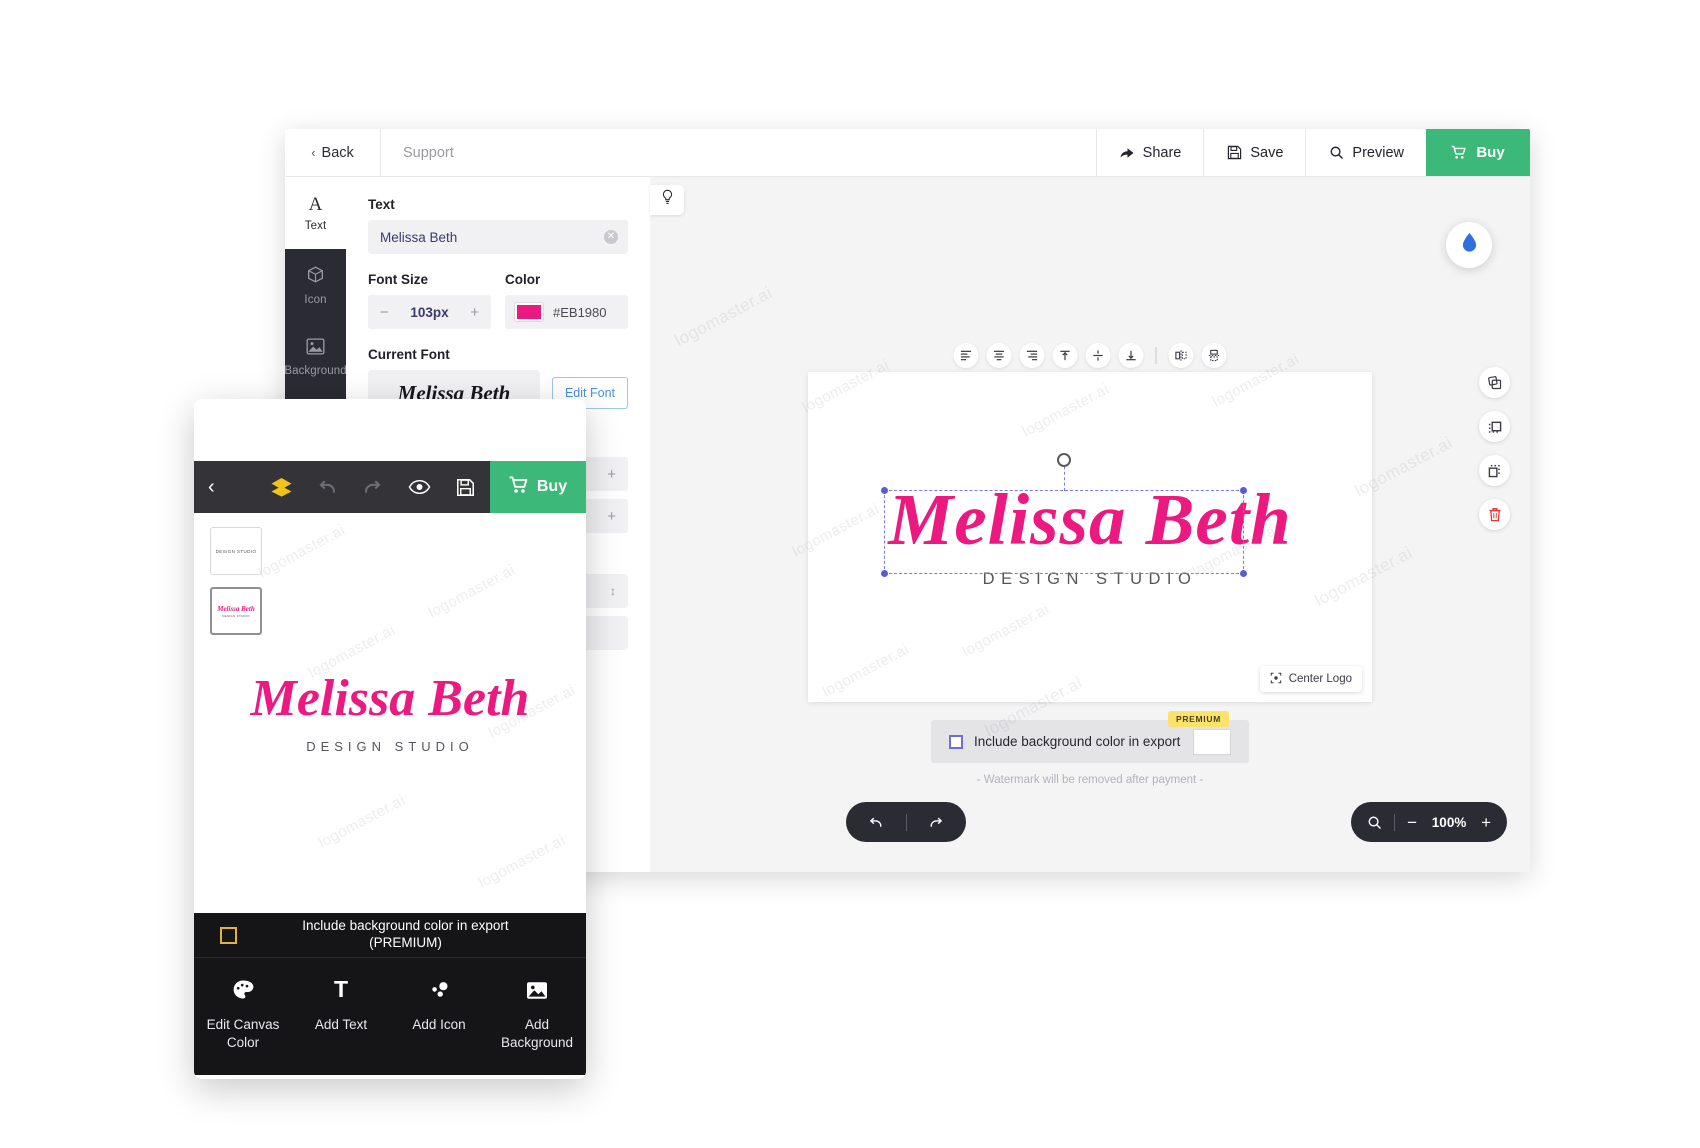 The height and width of the screenshot is (1148, 1700). Describe the element at coordinates (428, 152) in the screenshot. I see `support-link: Support` at that location.